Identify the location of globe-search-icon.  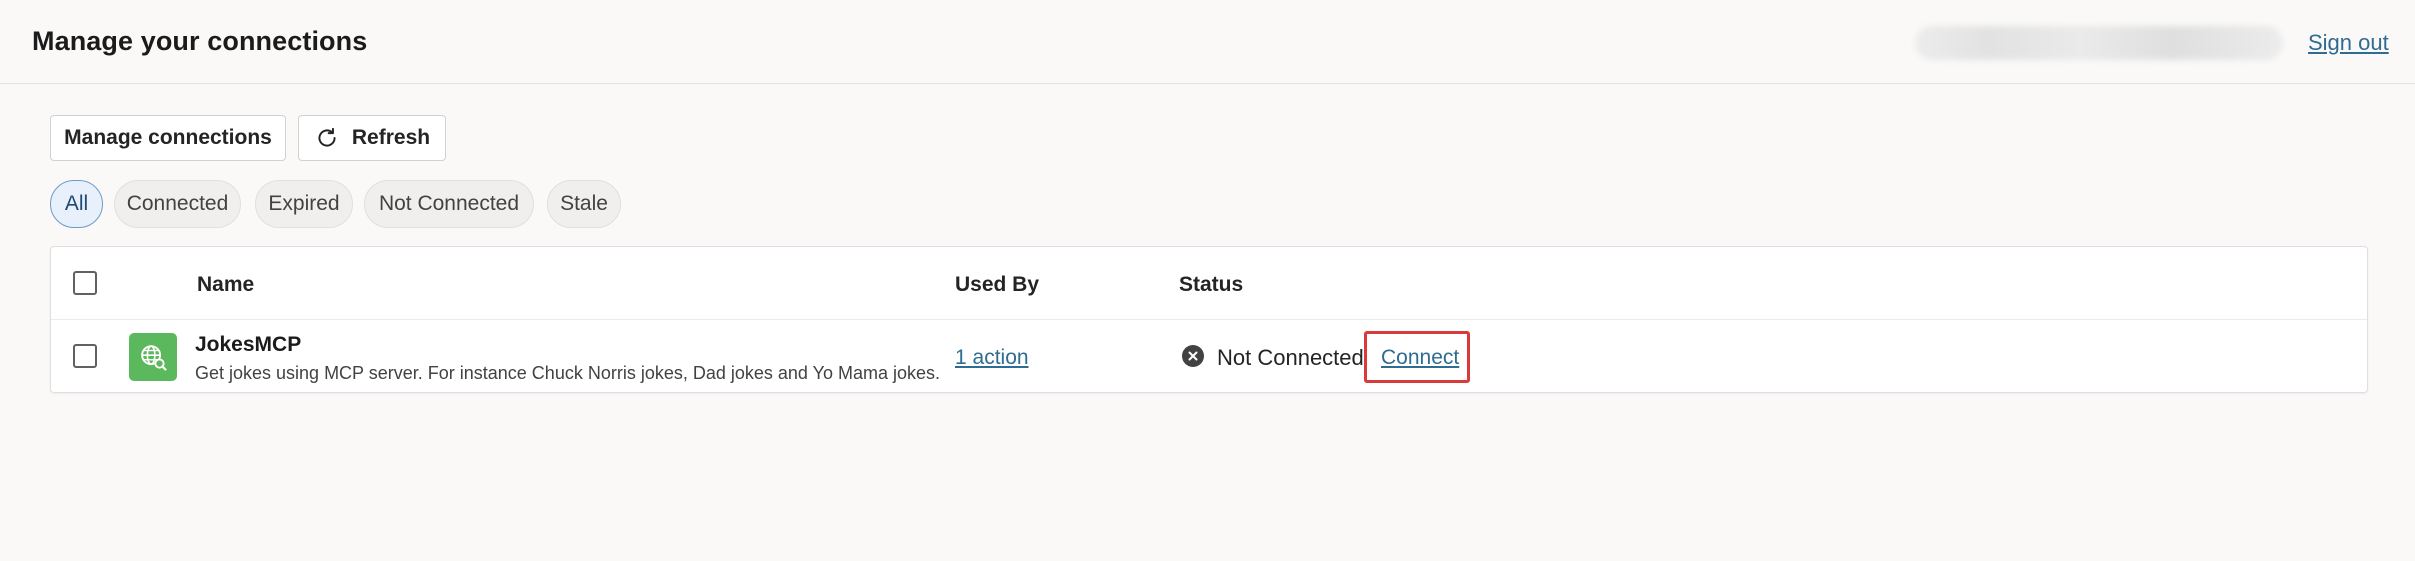
(153, 357).